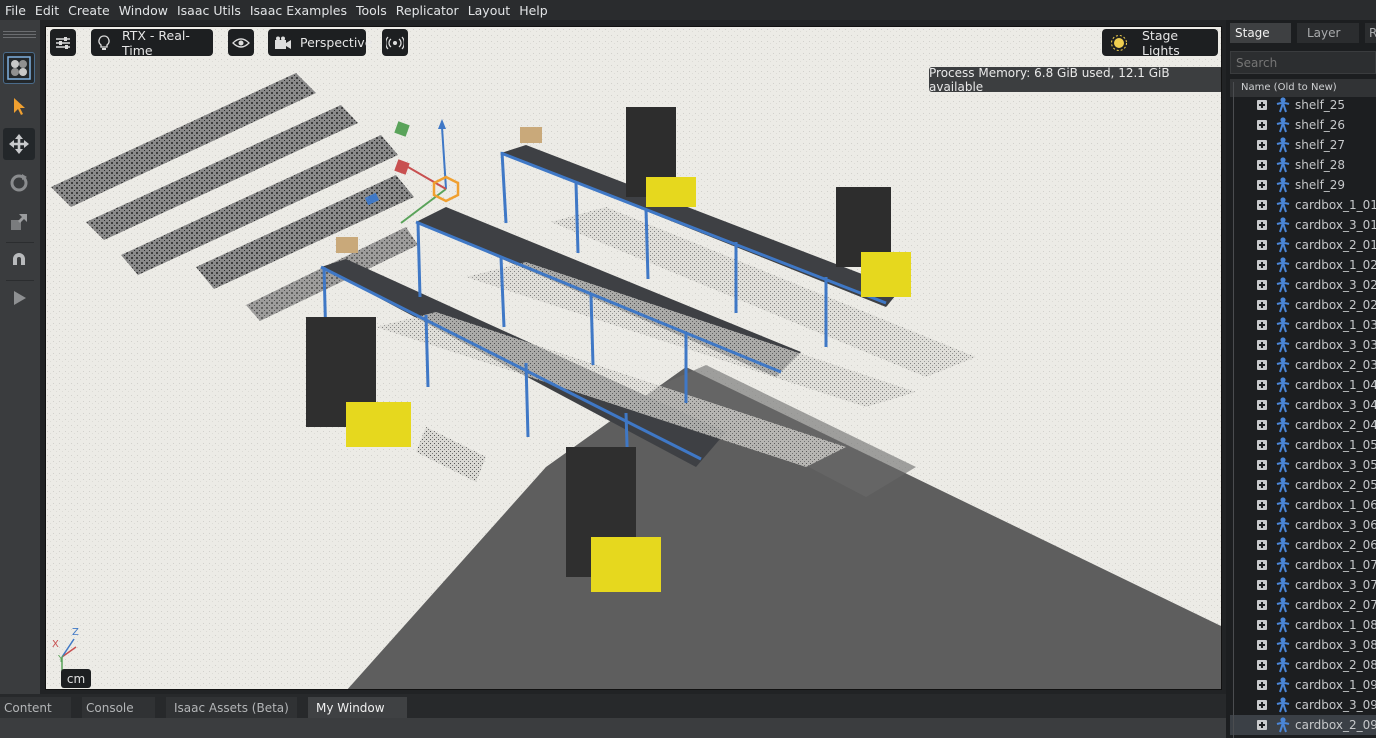  I want to click on snap-magnet-icon, so click(19, 260).